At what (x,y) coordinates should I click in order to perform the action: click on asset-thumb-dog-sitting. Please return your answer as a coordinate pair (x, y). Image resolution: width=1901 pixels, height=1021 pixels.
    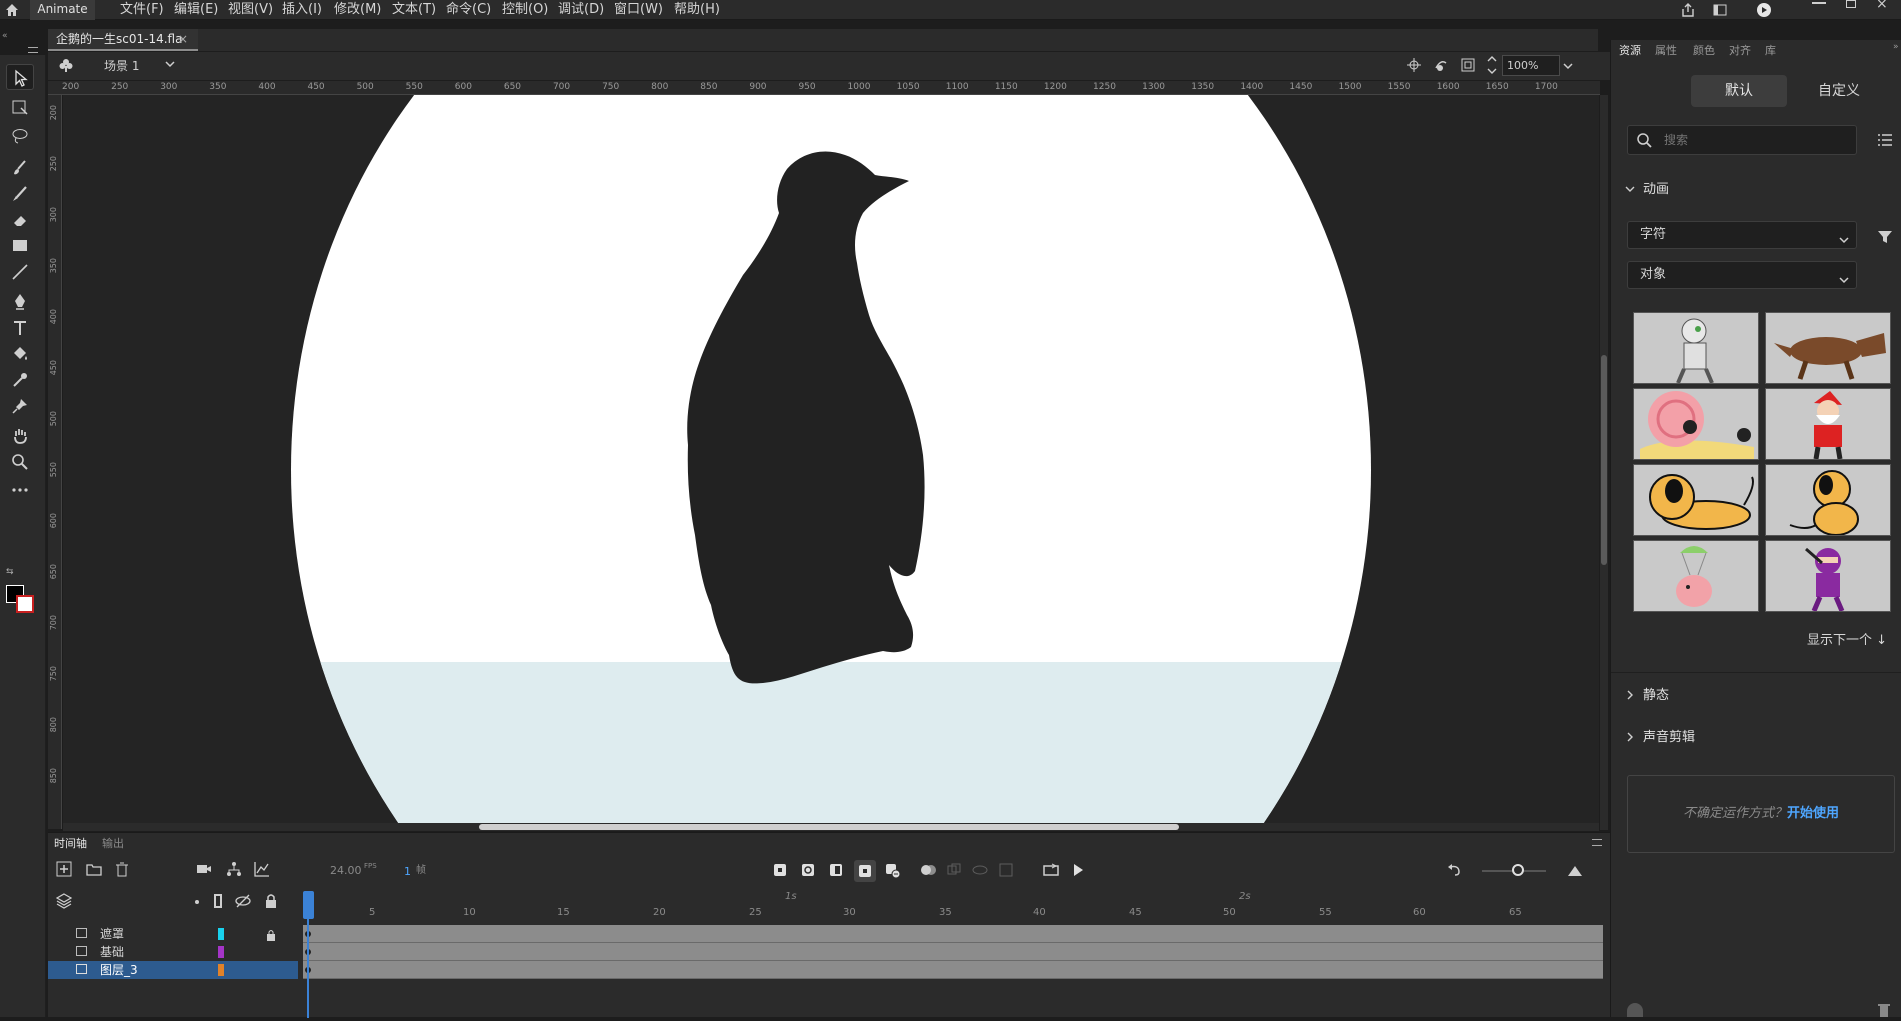
    Looking at the image, I should click on (1828, 500).